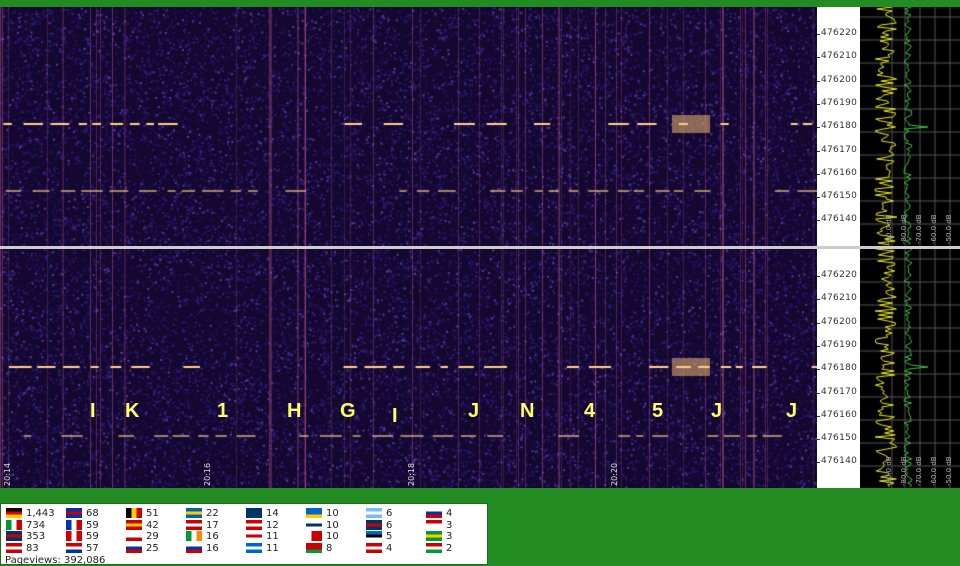 This screenshot has height=566, width=960. What do you see at coordinates (93, 411) in the screenshot?
I see `decoded-letter: I` at bounding box center [93, 411].